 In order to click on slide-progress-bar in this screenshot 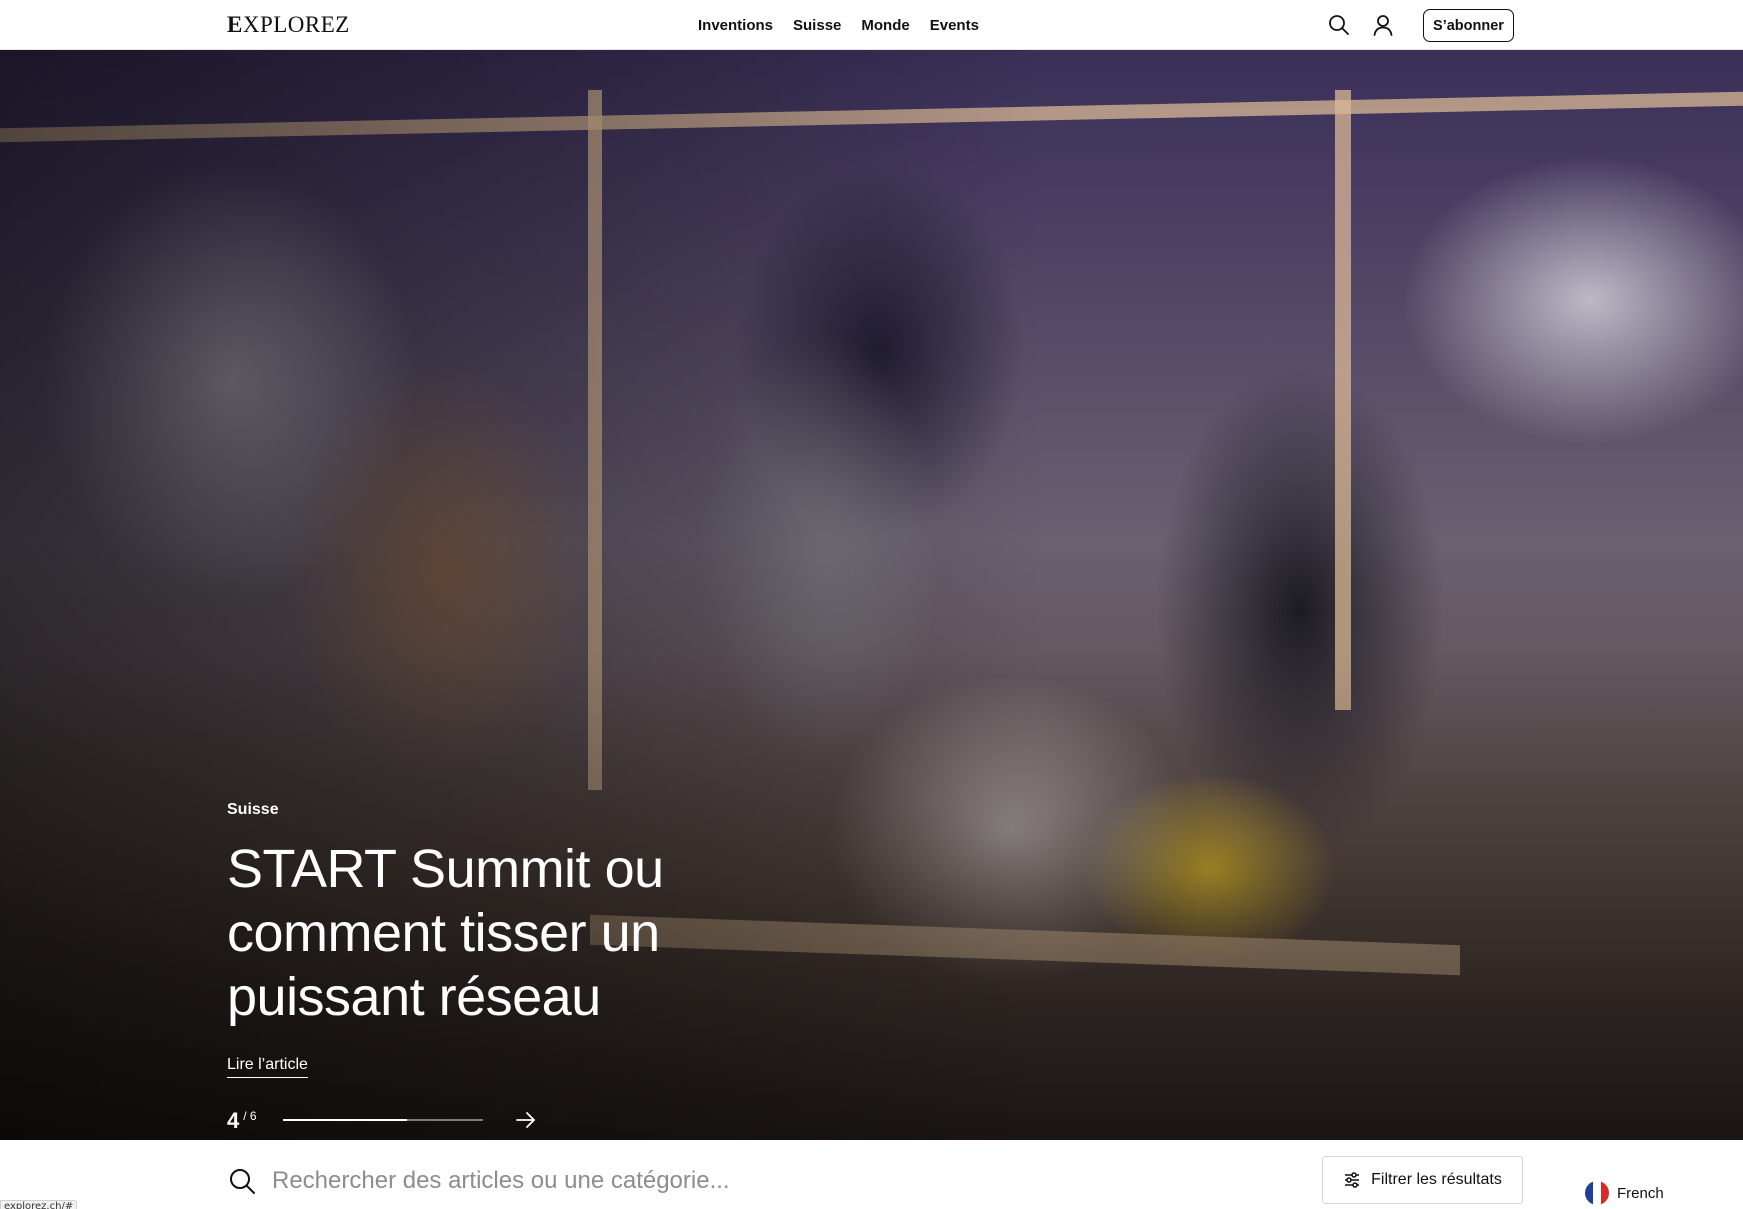, I will do `click(383, 1120)`.